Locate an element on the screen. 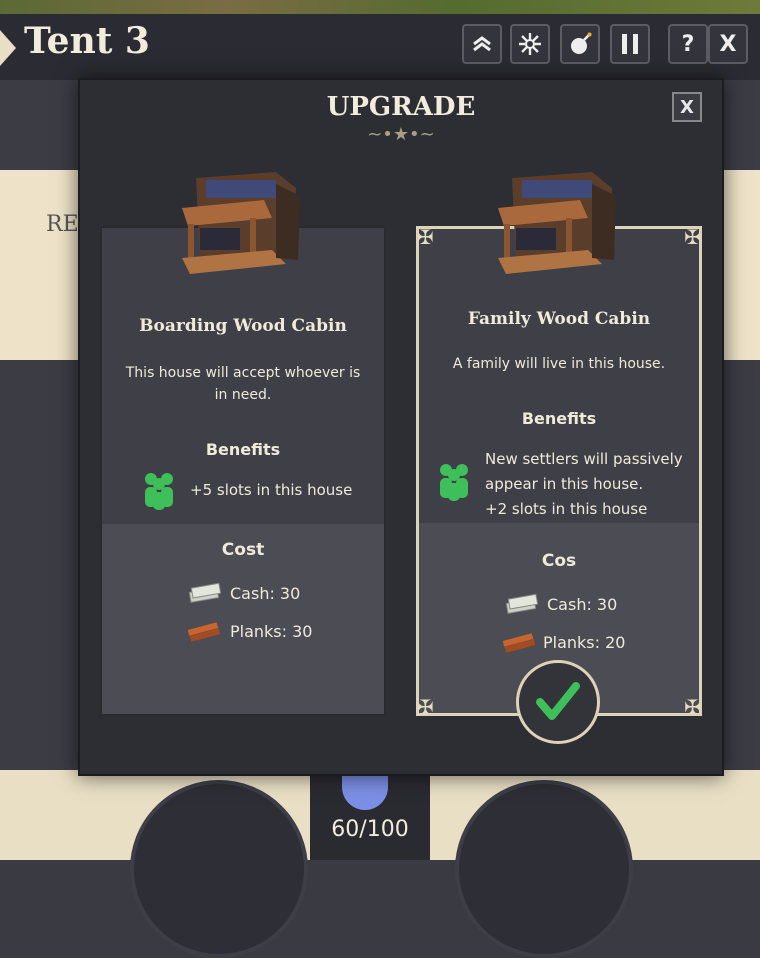 The width and height of the screenshot is (760, 958). effects-button is located at coordinates (530, 44).